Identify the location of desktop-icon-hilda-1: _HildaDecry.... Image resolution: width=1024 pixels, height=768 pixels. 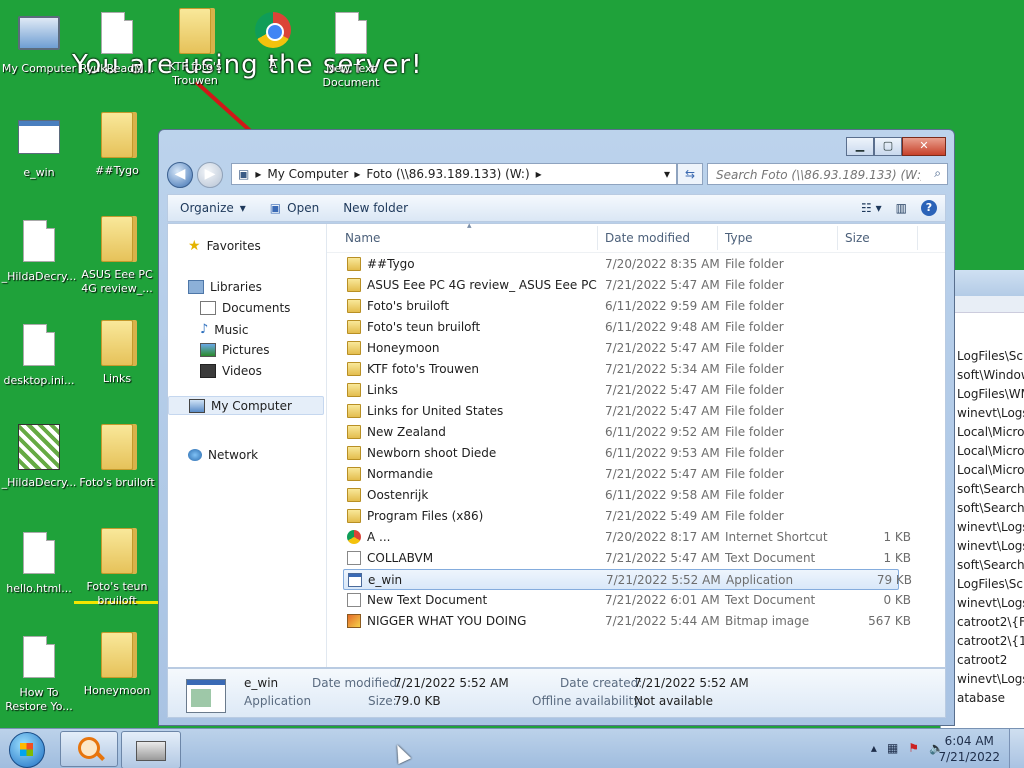
(39, 251).